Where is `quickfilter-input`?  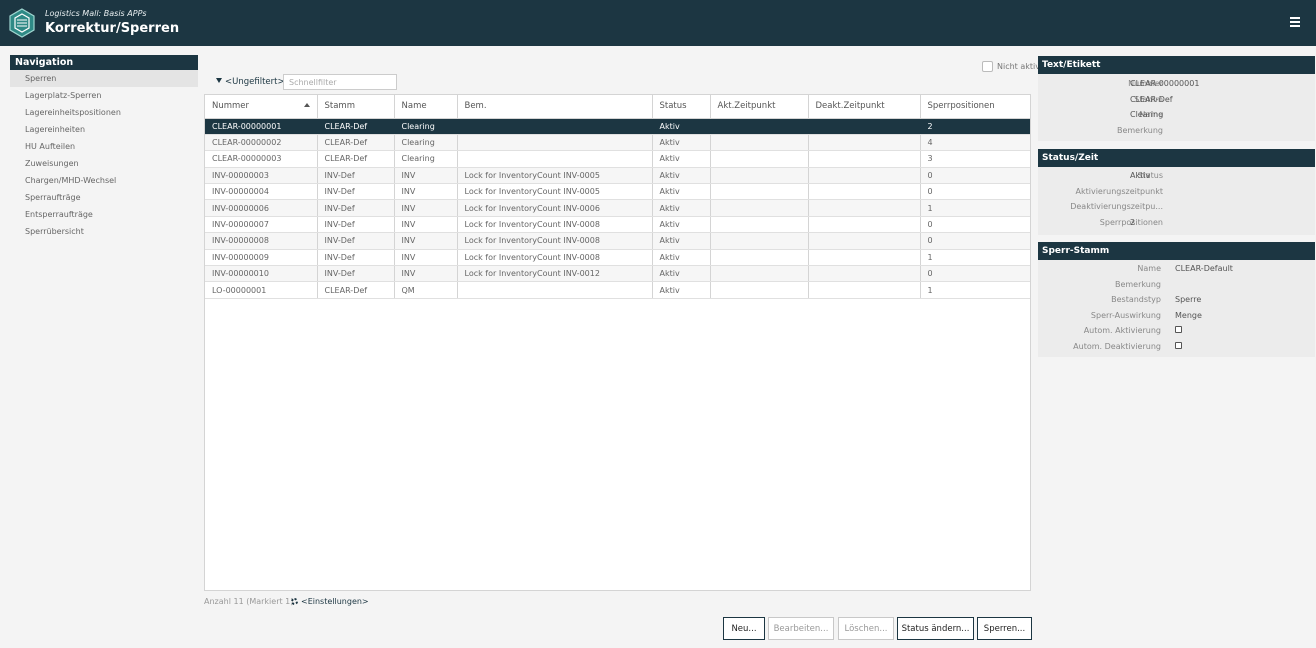
quickfilter-input is located at coordinates (340, 82).